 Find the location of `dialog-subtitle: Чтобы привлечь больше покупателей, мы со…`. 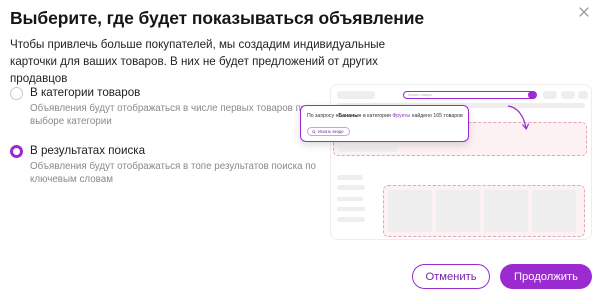

dialog-subtitle: Чтобы привлечь больше покупателей, мы со… is located at coordinates (198, 61).